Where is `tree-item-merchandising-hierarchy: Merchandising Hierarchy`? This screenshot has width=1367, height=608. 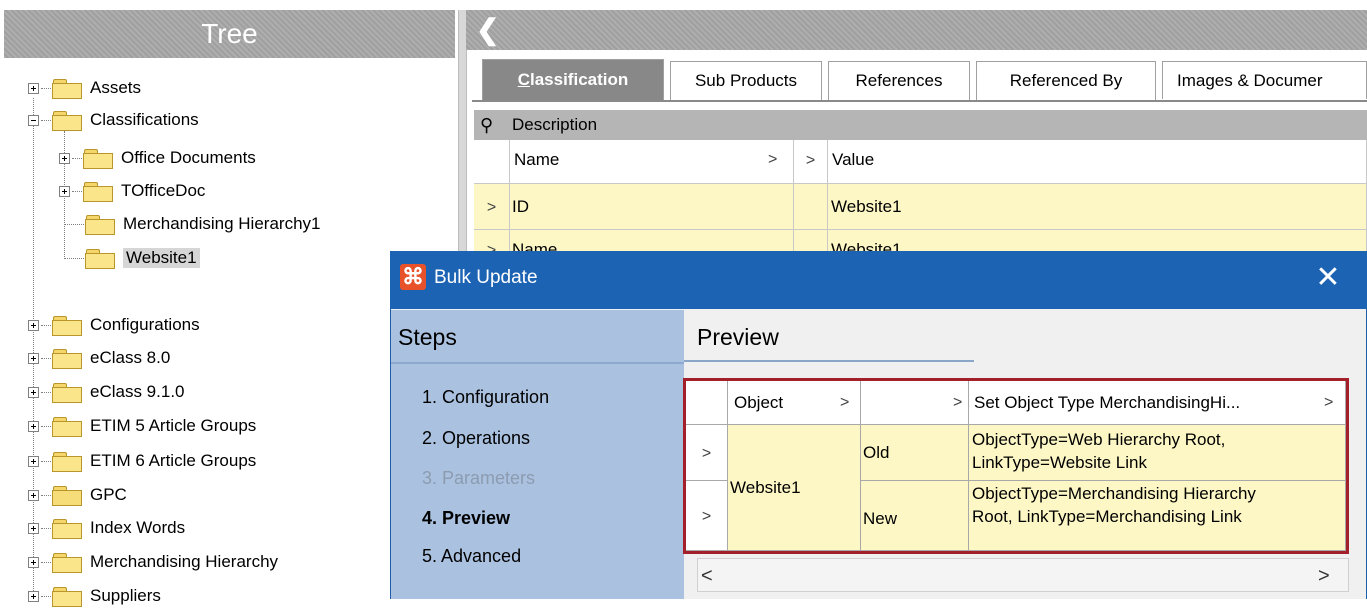
tree-item-merchandising-hierarchy: Merchandising Hierarchy is located at coordinates (153, 562).